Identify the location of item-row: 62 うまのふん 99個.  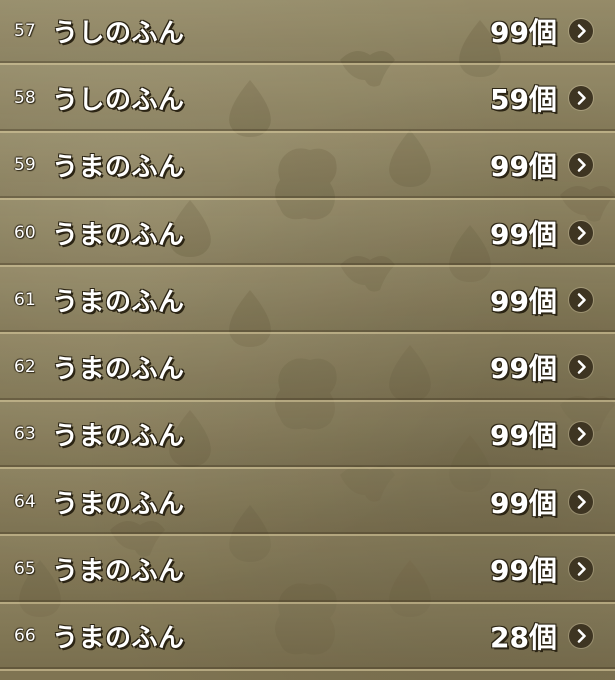
(307, 368).